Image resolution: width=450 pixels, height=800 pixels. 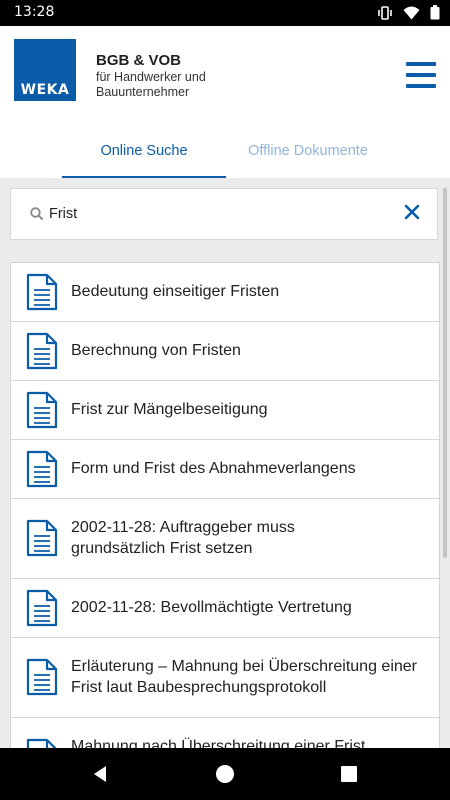 I want to click on status-icons, so click(x=408, y=12).